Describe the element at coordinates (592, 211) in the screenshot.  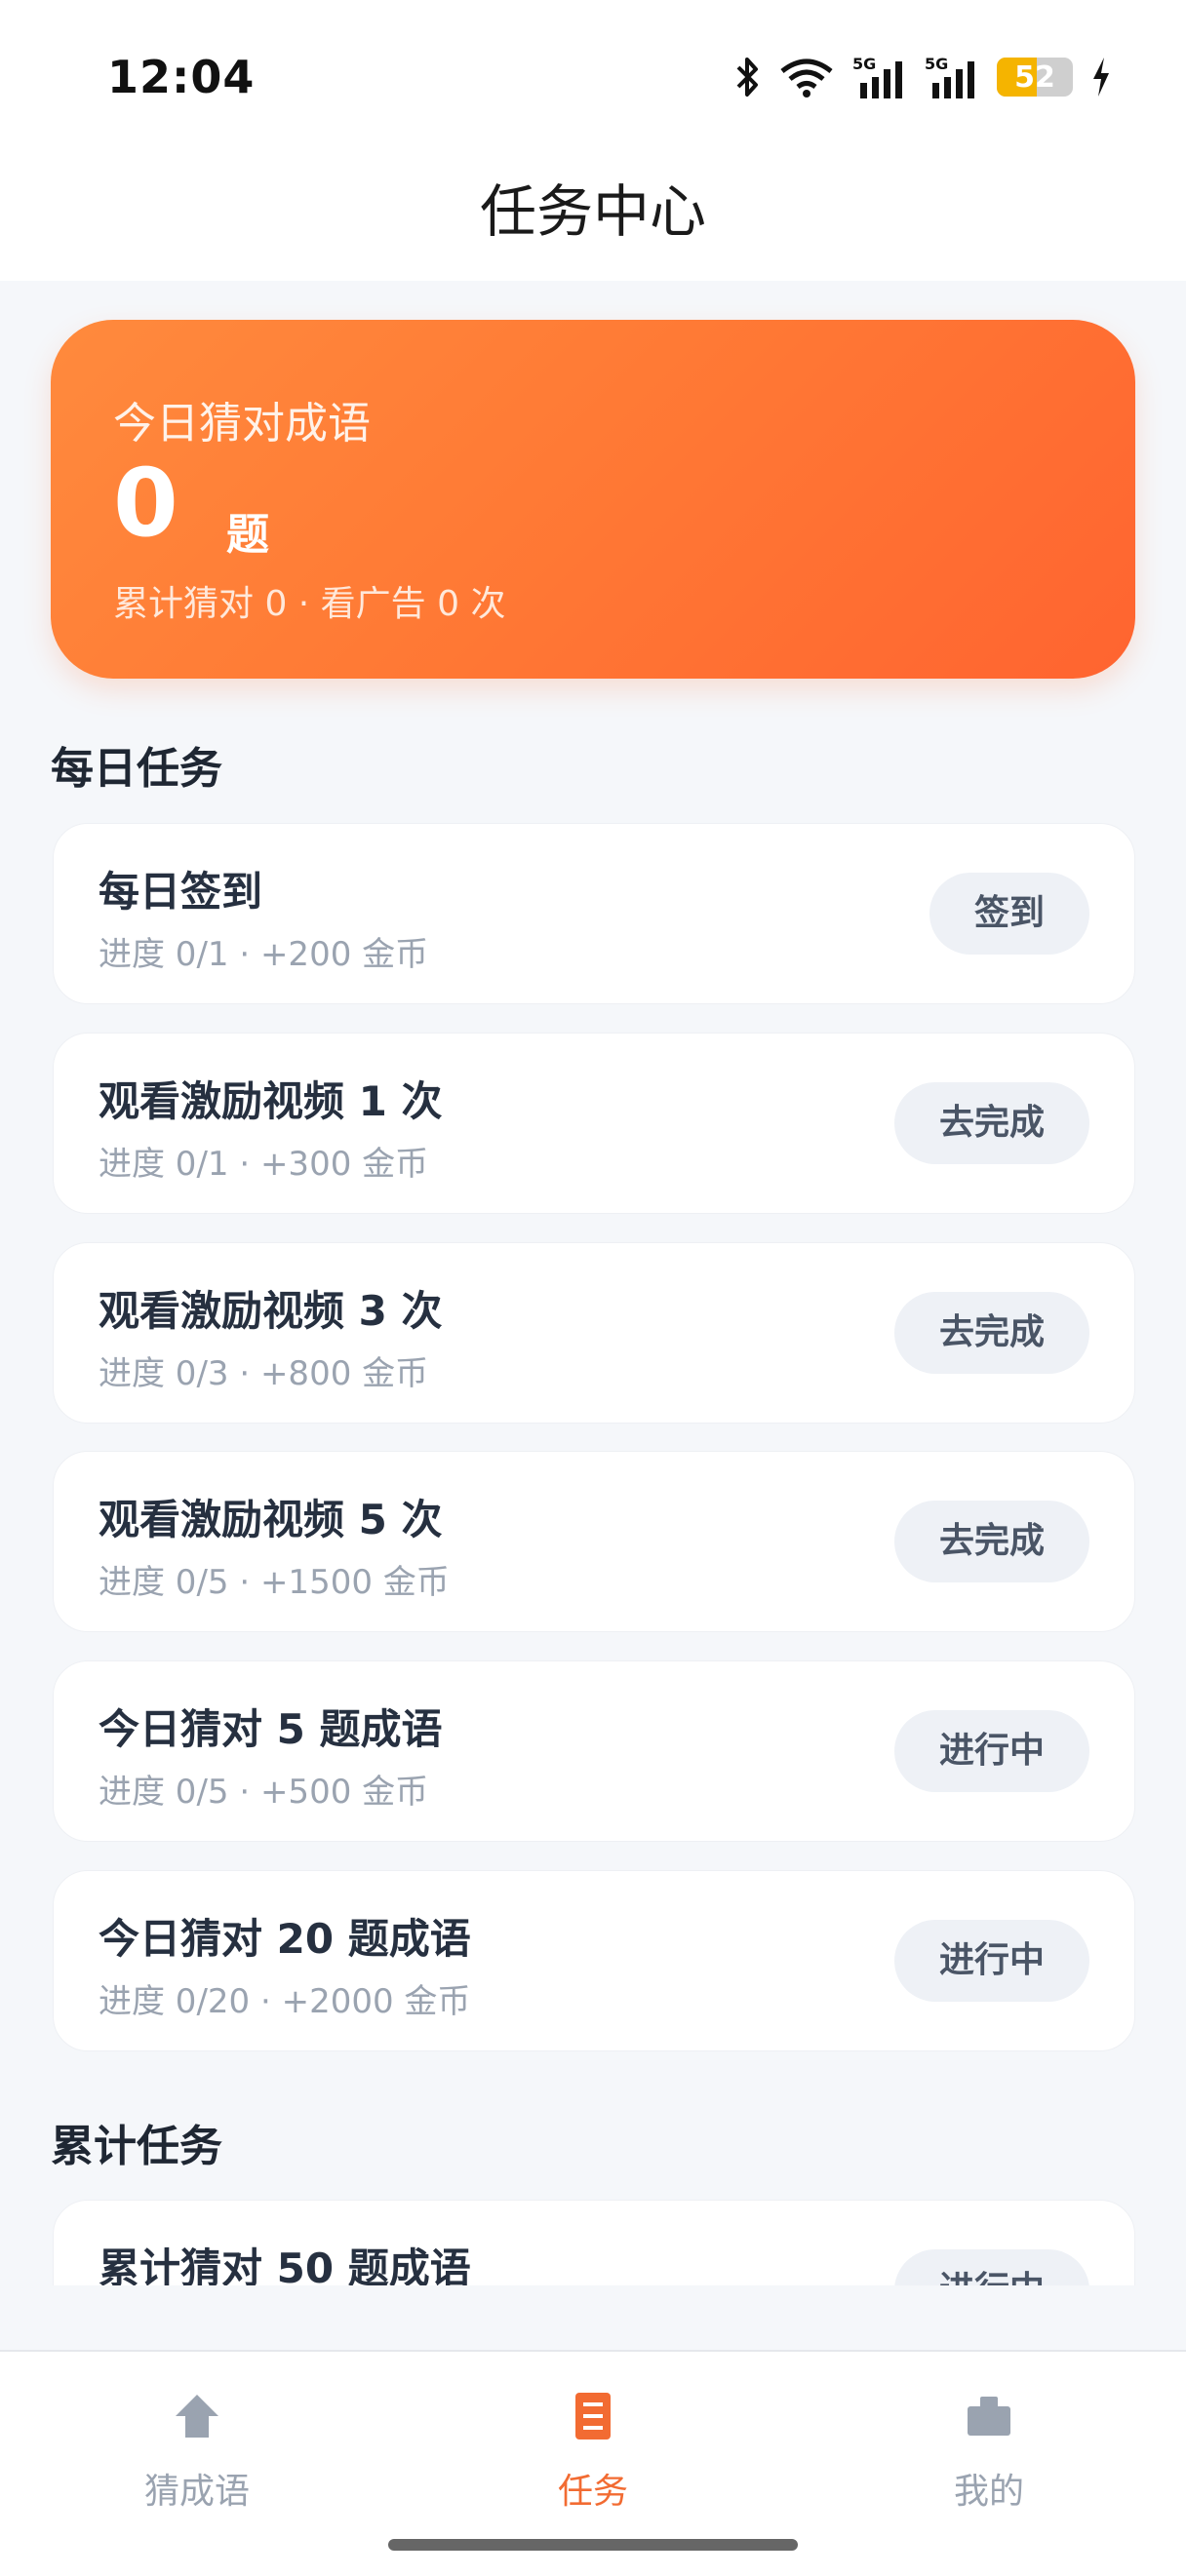
I see `page-title: 任务中心` at that location.